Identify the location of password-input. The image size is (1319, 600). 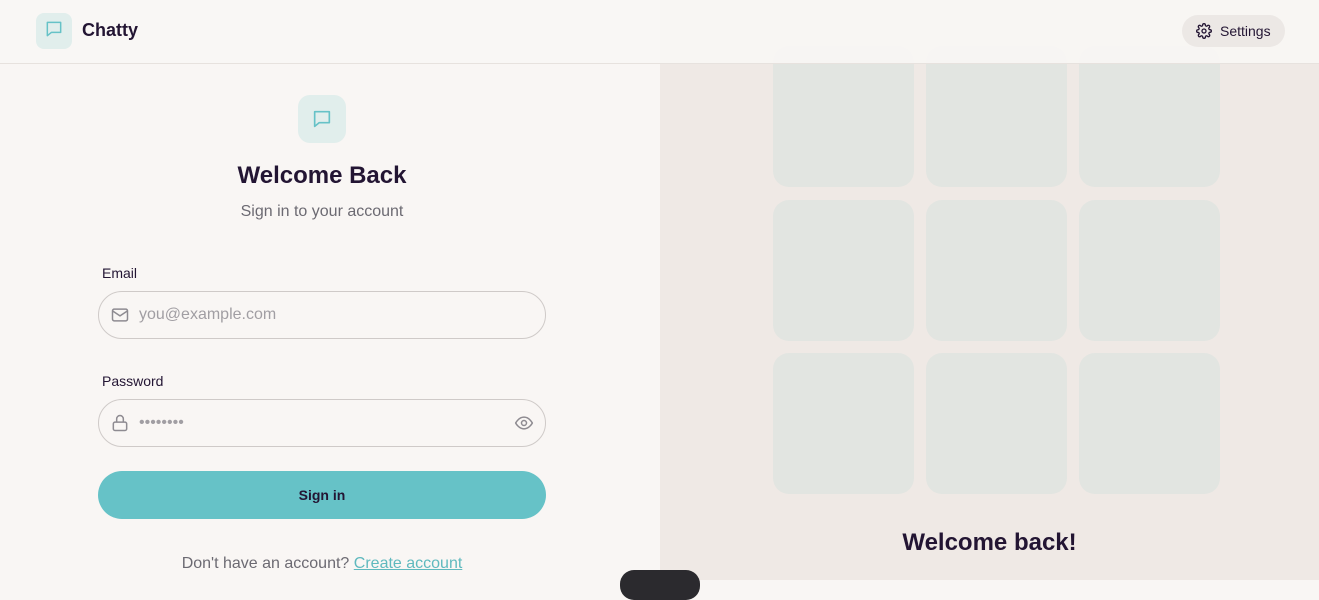
(319, 423).